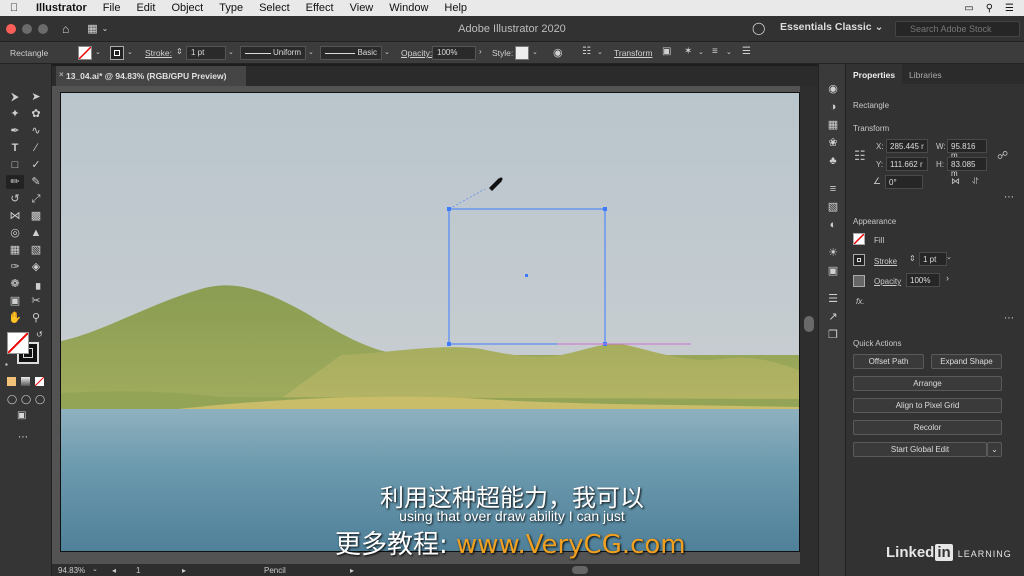 The width and height of the screenshot is (1024, 576). What do you see at coordinates (920, 449) in the screenshot?
I see `start-global-edit-button: Start Global Edit` at bounding box center [920, 449].